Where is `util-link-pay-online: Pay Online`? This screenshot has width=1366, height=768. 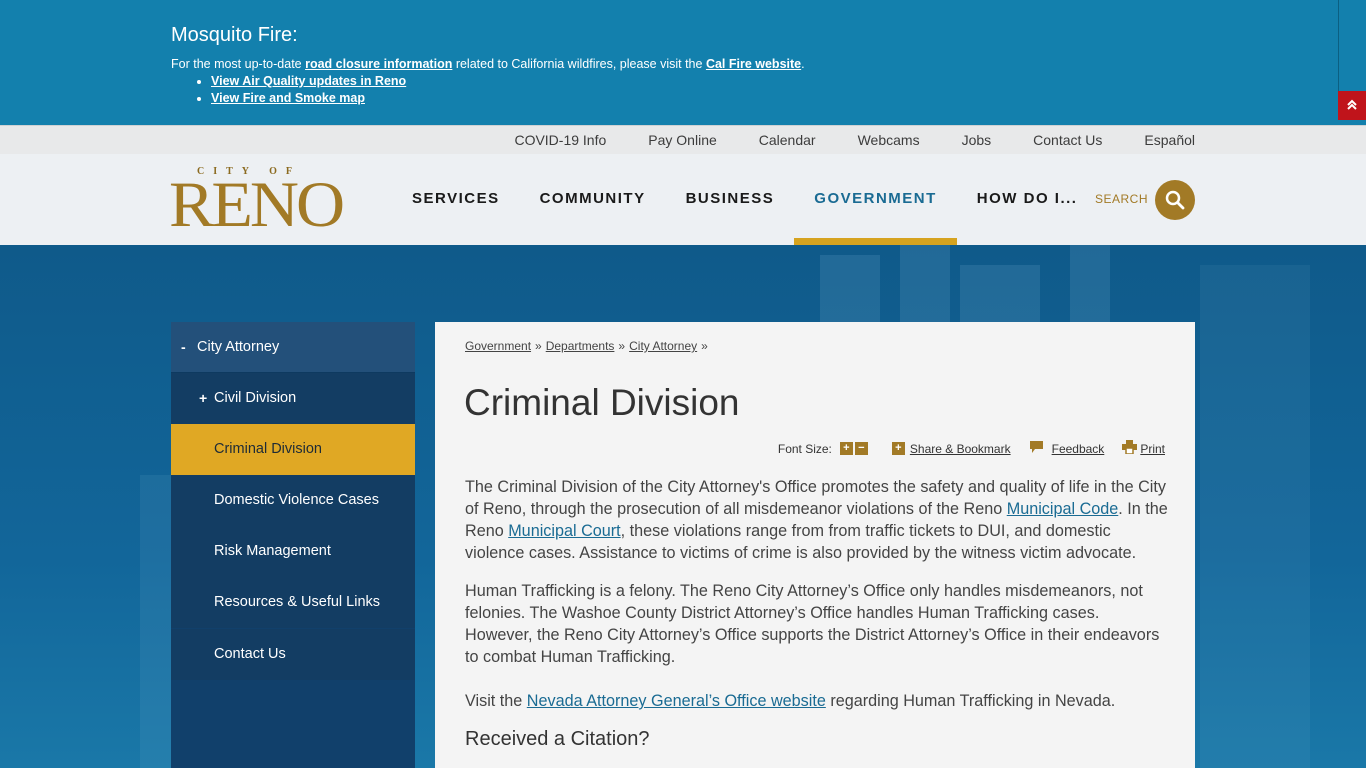
util-link-pay-online: Pay Online is located at coordinates (682, 140).